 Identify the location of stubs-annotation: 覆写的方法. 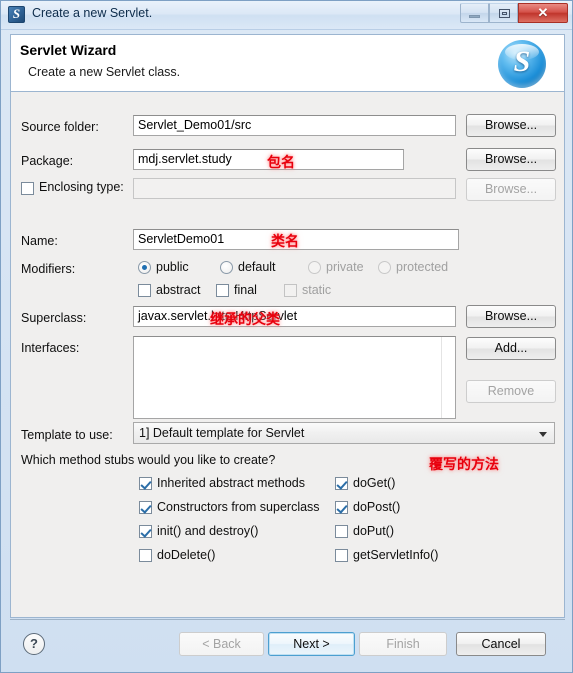
(464, 465).